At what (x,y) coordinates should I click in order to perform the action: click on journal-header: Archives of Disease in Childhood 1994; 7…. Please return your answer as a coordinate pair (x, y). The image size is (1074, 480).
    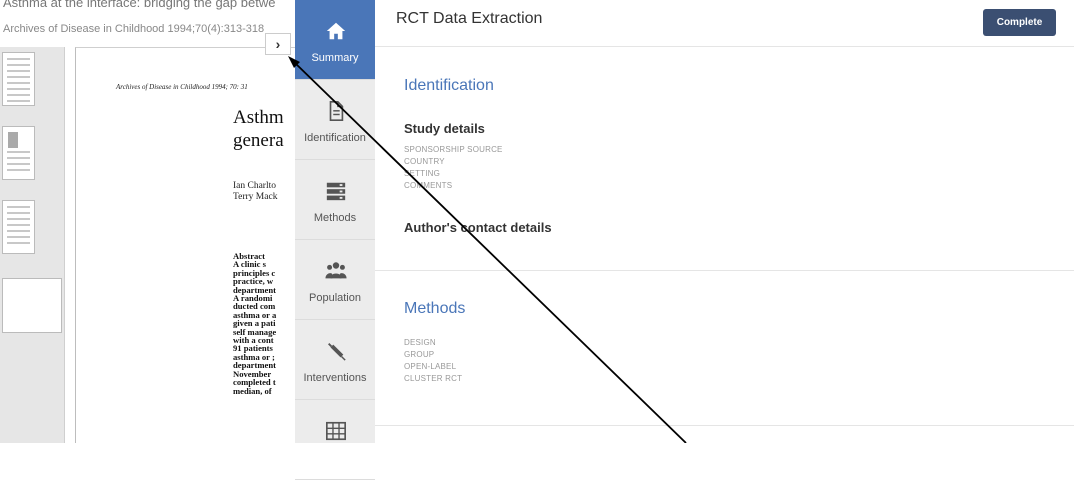
    Looking at the image, I should click on (182, 87).